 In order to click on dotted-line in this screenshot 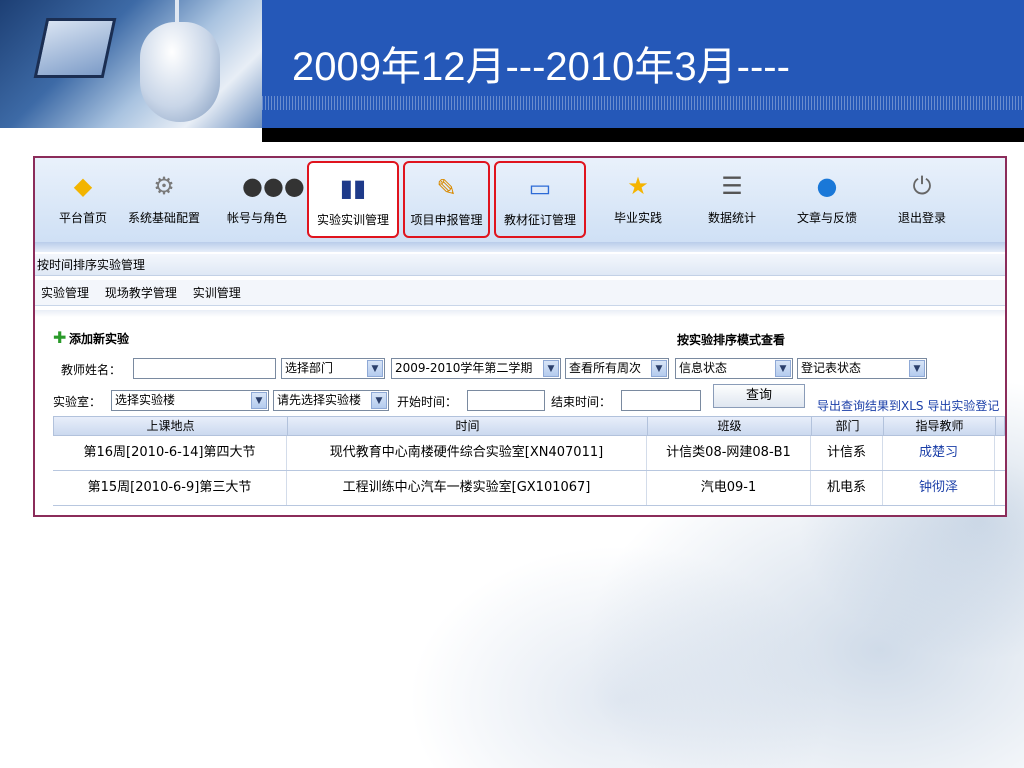, I will do `click(643, 103)`.